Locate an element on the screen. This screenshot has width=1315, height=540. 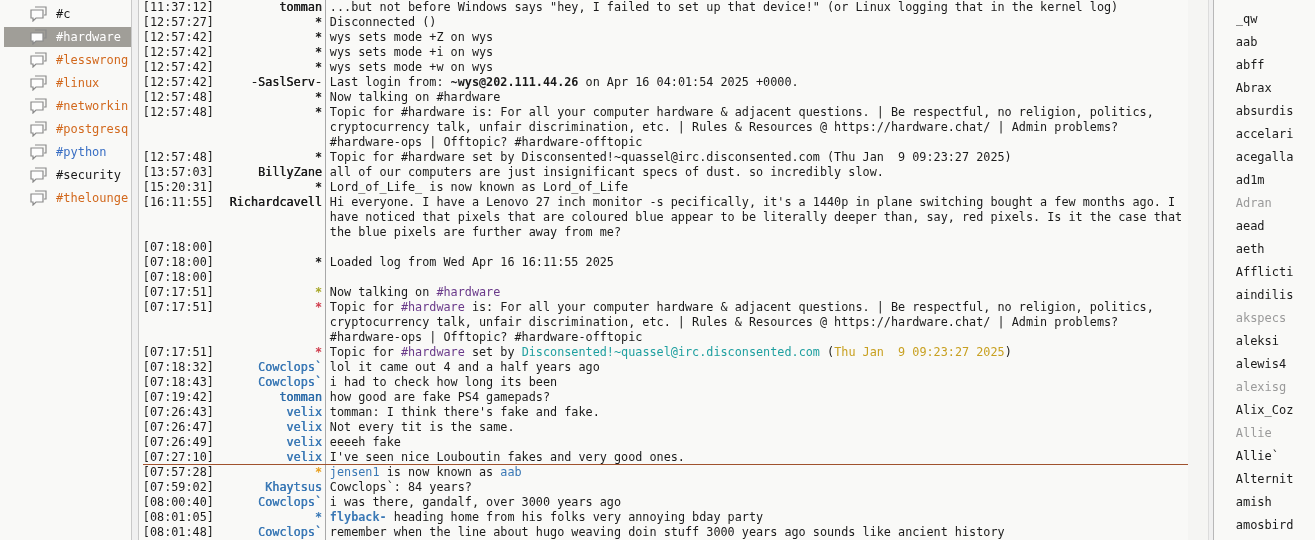
nick: Khaytsus is located at coordinates (293, 487).